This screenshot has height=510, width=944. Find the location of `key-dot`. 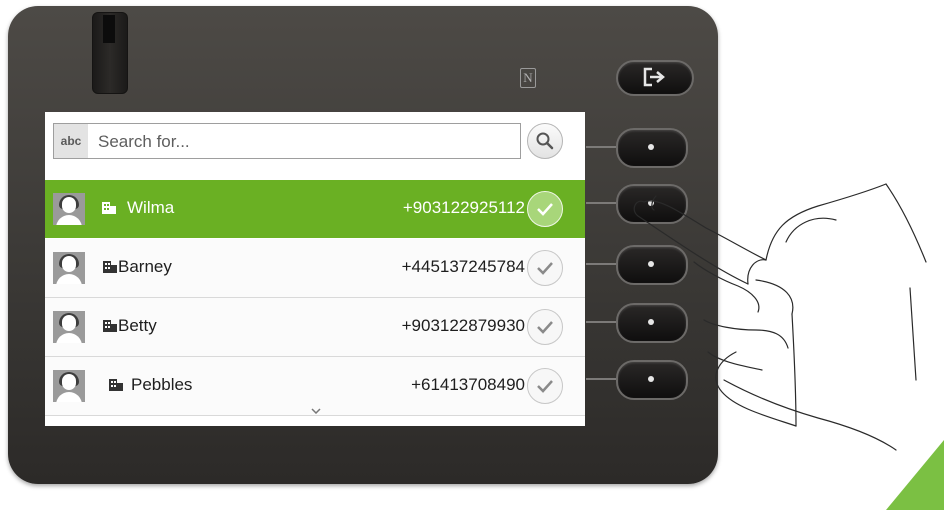

key-dot is located at coordinates (651, 147).